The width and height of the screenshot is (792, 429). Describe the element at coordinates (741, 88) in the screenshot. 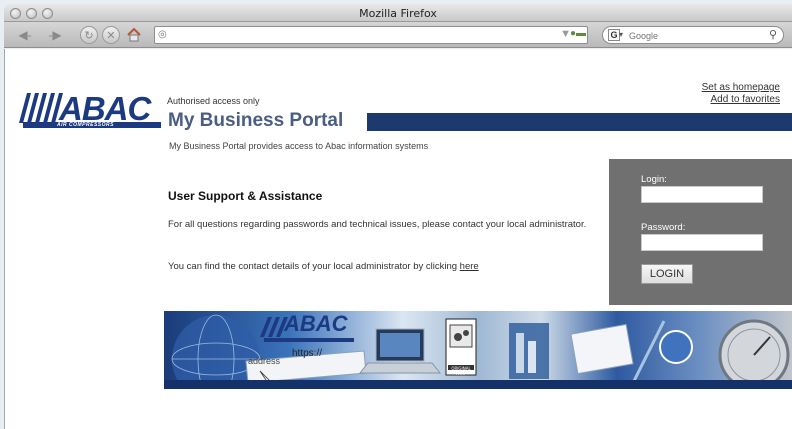

I see `set-homepage-link: Set as homepage` at that location.